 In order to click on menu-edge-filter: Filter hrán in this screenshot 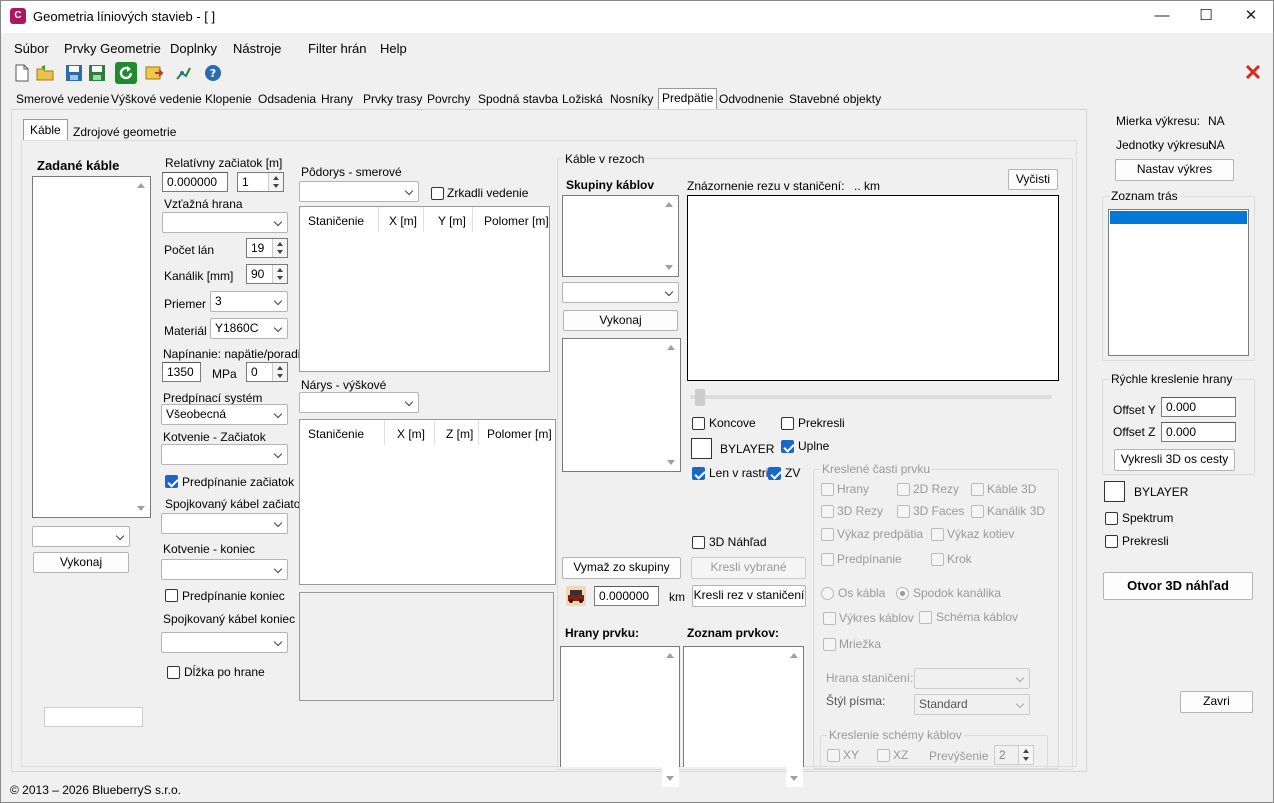, I will do `click(337, 48)`.